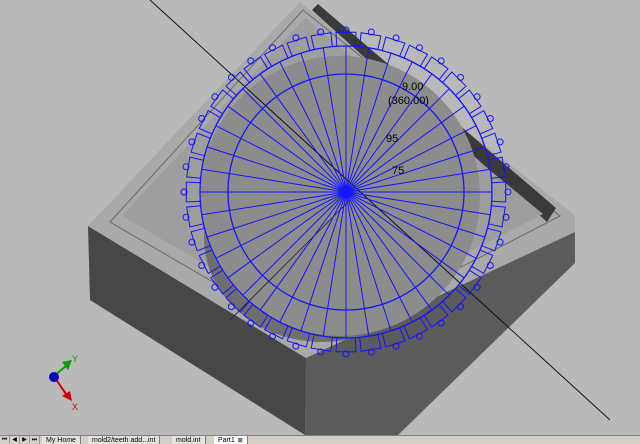 The height and width of the screenshot is (444, 640). Describe the element at coordinates (75, 359) in the screenshot. I see `triad-y-label: Y` at that location.